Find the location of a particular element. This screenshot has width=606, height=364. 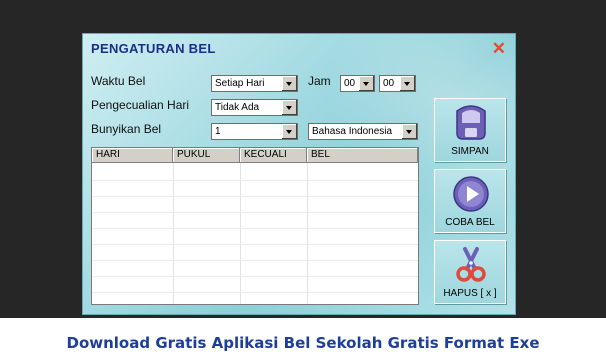

simpan-button: SIMPAN is located at coordinates (470, 130).